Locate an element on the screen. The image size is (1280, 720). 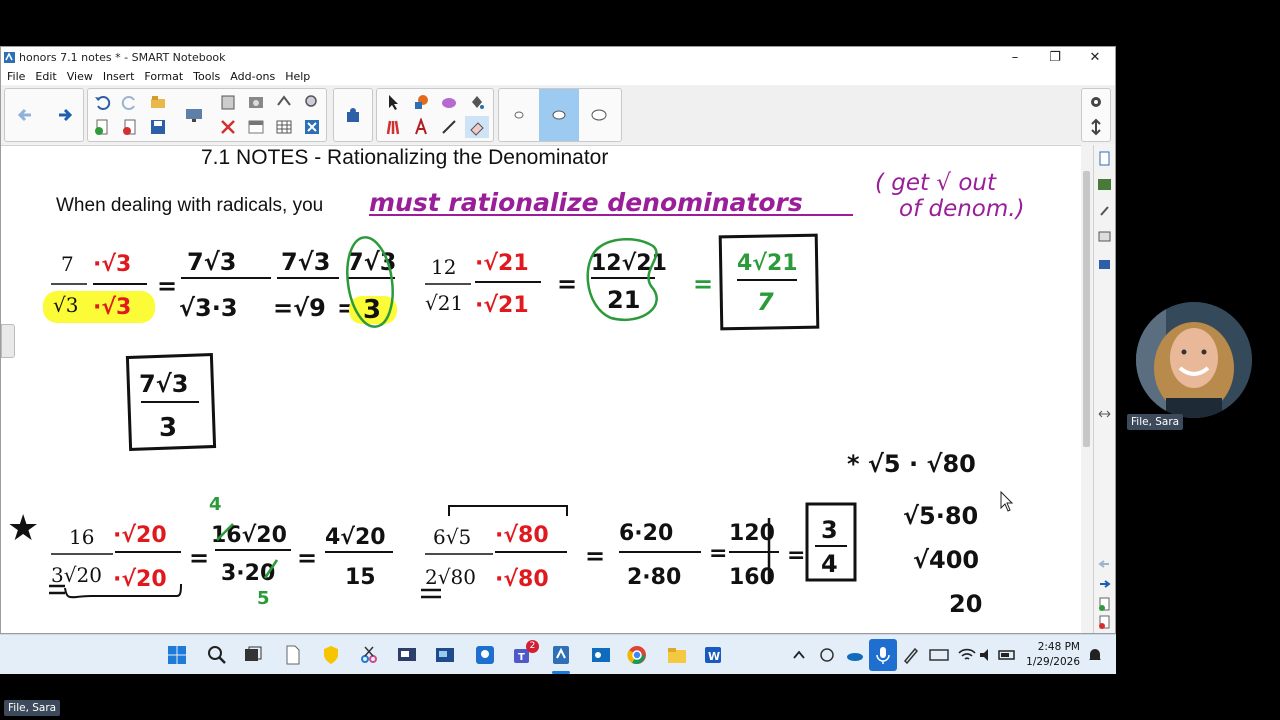
forward-icon is located at coordinates (65, 115).